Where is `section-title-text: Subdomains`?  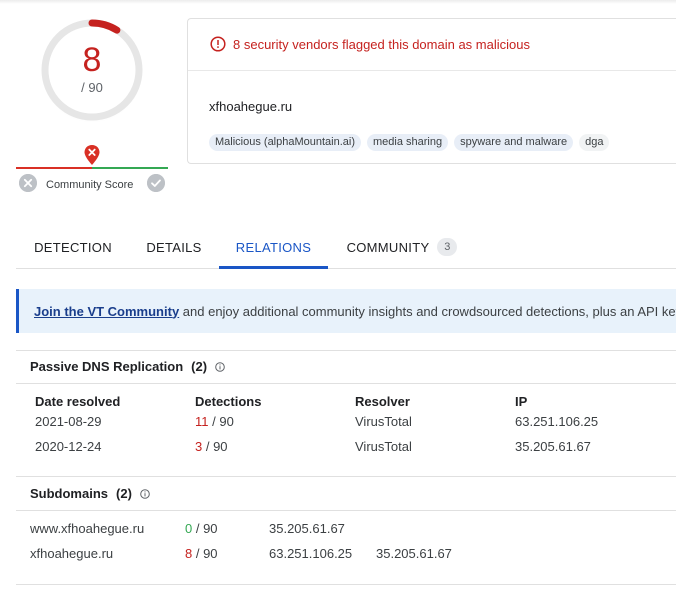
section-title-text: Subdomains is located at coordinates (69, 493).